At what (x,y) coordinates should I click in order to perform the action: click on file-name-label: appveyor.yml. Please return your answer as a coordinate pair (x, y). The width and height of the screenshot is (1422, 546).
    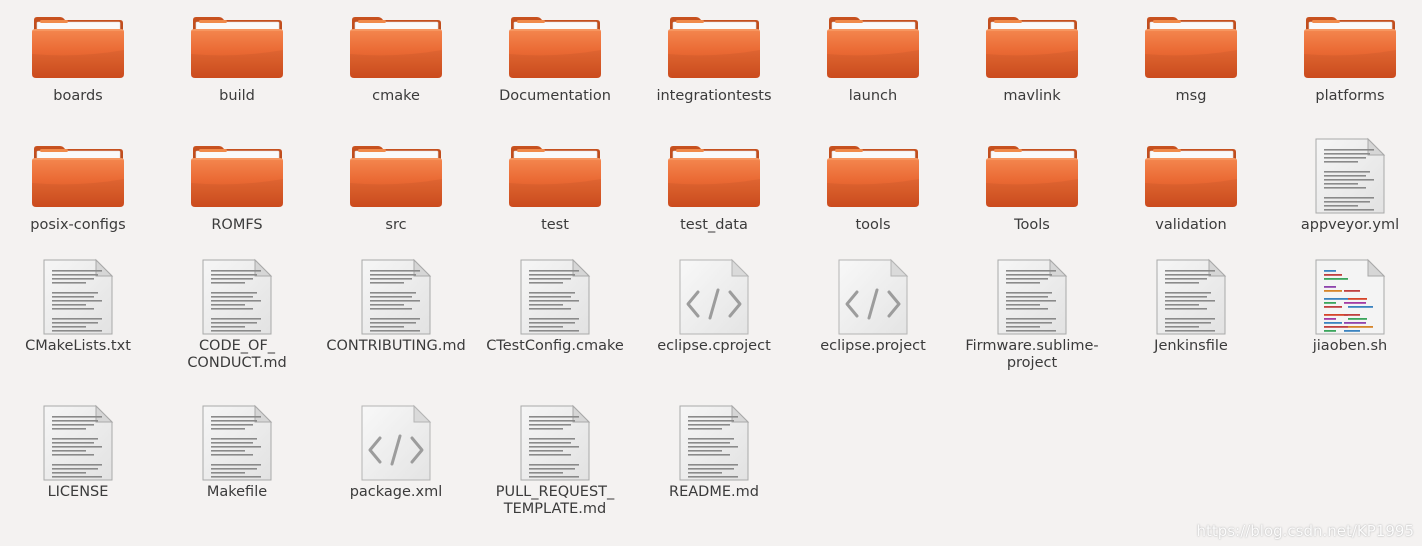
    Looking at the image, I should click on (1350, 225).